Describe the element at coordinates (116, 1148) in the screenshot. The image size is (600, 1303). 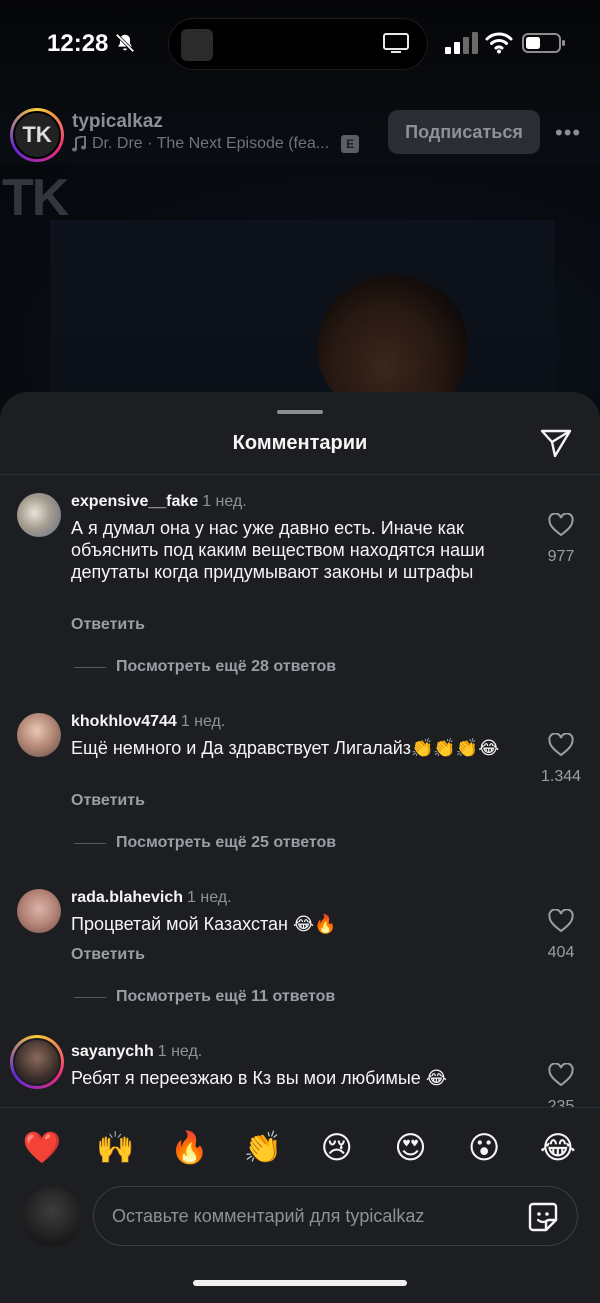
I see `emoji-raised-hands: 🙌` at that location.